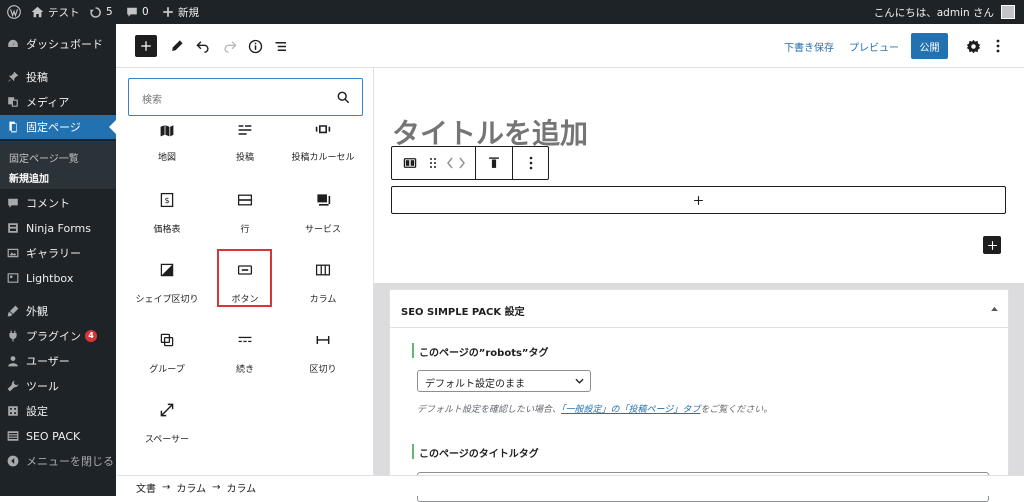 The width and height of the screenshot is (1024, 502). I want to click on breadcrumb-column: カラム, so click(241, 487).